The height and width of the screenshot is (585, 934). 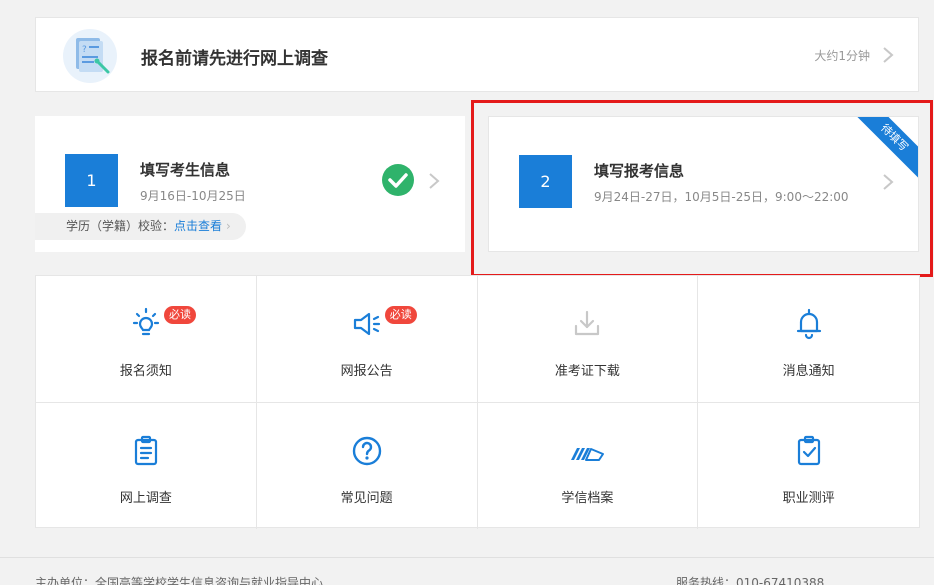 I want to click on footer-organizer: 主办单位：全国高等学校学生信息咨询与就业指导中心, so click(x=179, y=580).